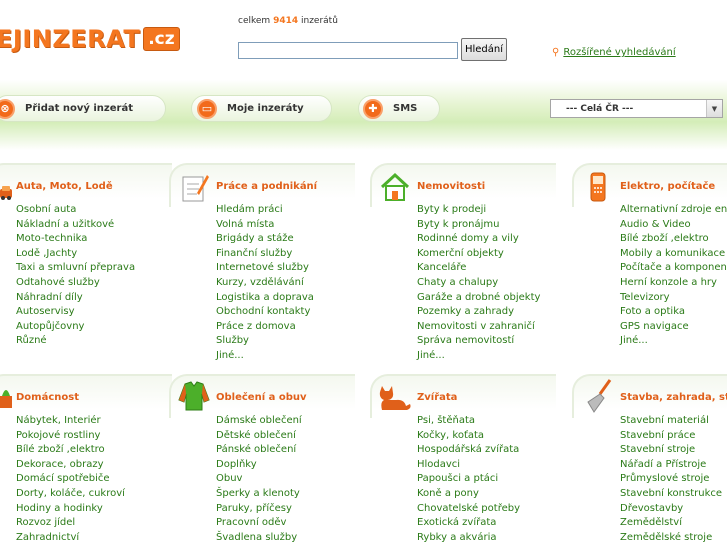 The height and width of the screenshot is (545, 727). I want to click on category-link: Nábytek, Interiér, so click(70, 421).